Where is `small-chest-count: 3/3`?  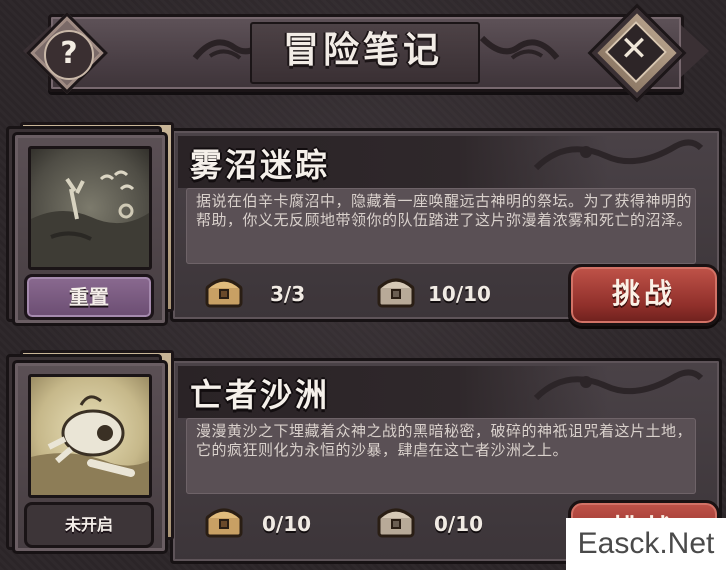 small-chest-count: 3/3 is located at coordinates (288, 294).